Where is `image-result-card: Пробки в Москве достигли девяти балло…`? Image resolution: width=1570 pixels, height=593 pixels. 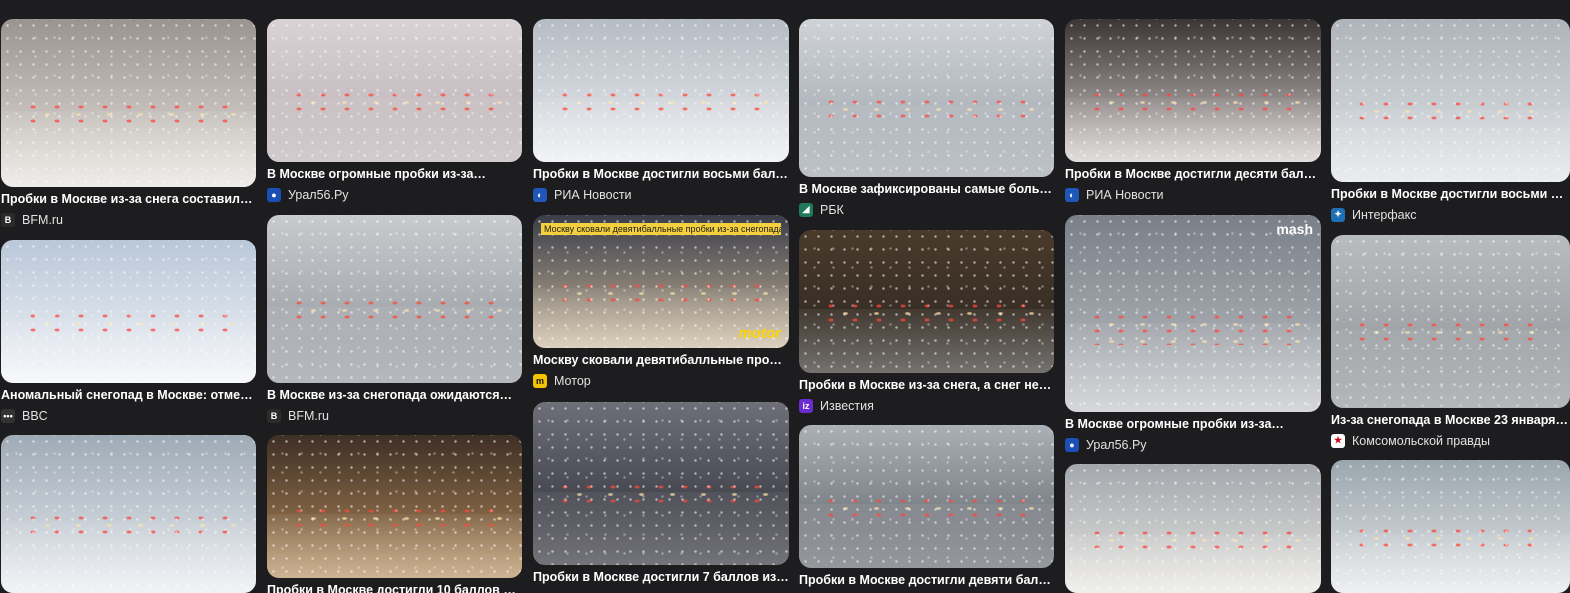 image-result-card: Пробки в Москве достигли девяти балло… is located at coordinates (926, 507).